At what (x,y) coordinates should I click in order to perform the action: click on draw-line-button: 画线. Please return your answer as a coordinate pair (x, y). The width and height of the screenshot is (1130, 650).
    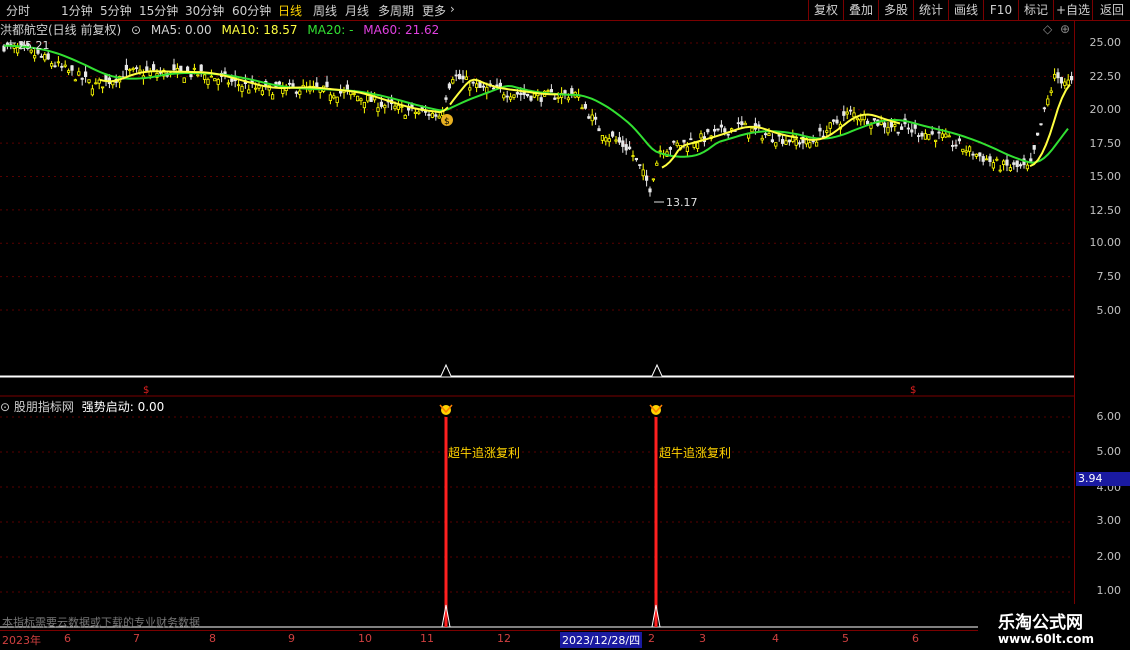
    Looking at the image, I should click on (965, 10).